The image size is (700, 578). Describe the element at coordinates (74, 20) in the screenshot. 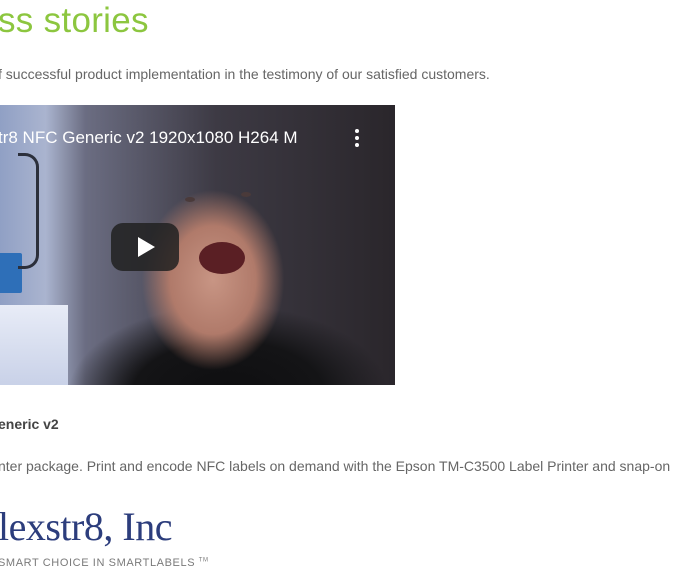

I see `section-heading: ss stories` at that location.